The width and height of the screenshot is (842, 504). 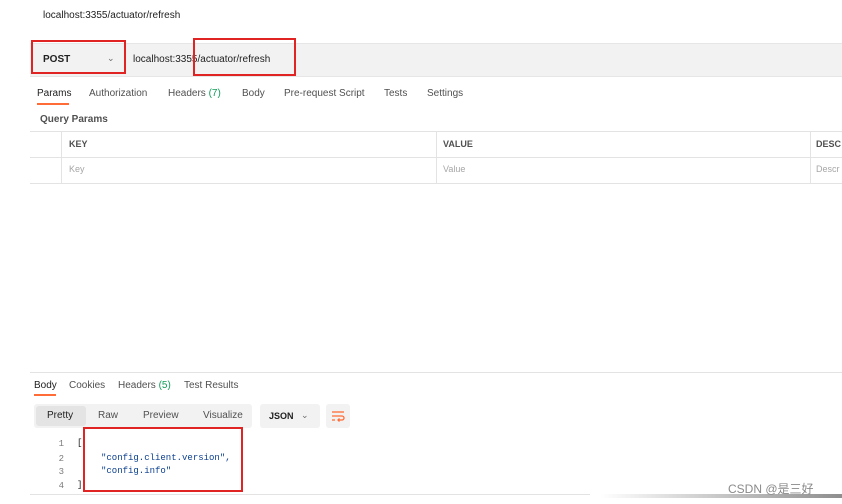 I want to click on tab-pre-request-script: Pre-request Script, so click(x=324, y=93).